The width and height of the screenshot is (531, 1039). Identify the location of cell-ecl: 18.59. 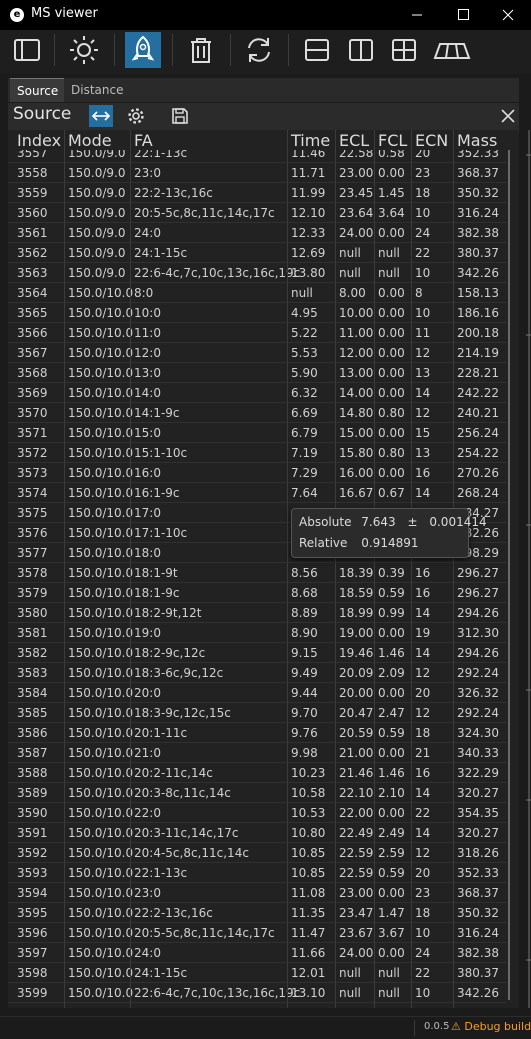
(356, 593).